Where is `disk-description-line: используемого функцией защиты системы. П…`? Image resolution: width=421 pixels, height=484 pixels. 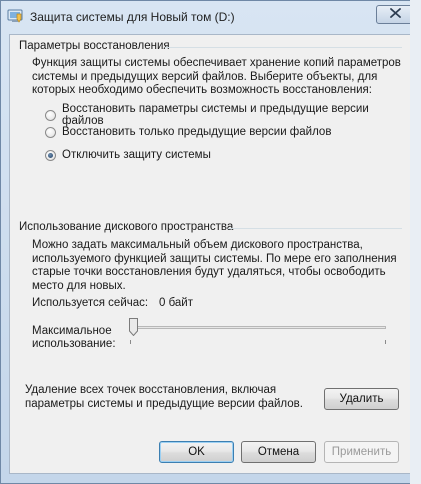 disk-description-line: используемого функцией защиты системы. П… is located at coordinates (214, 258).